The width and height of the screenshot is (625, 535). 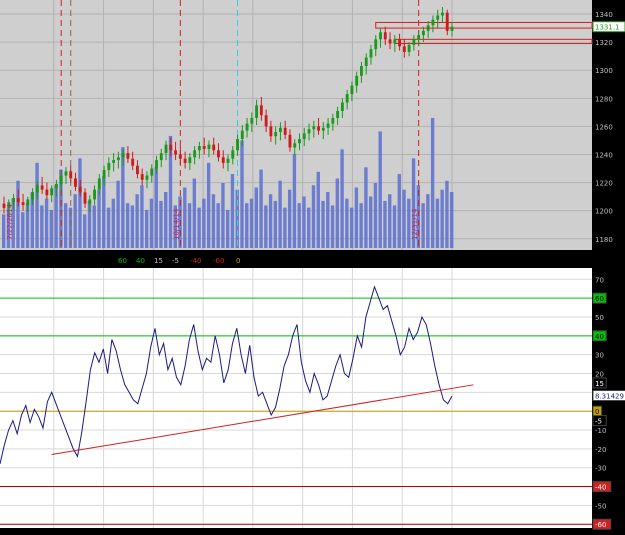 I want to click on oscillator-value-label: -60, so click(x=600, y=525).